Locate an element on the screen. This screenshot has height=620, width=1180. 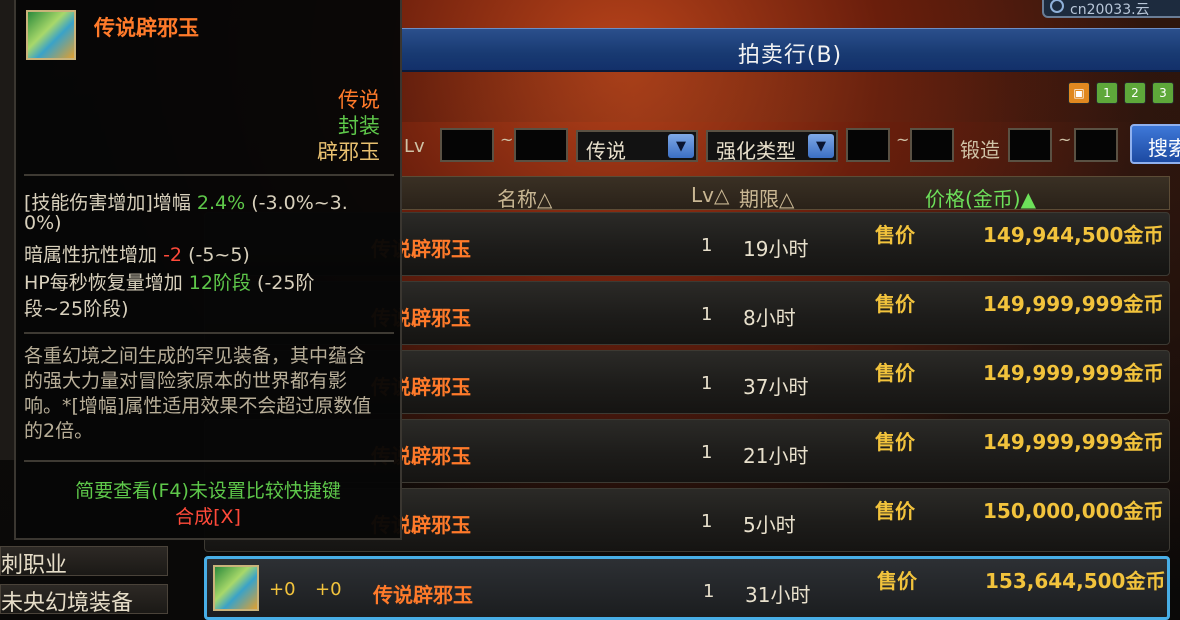
item-name: 传说辟邪玉 is located at coordinates (423, 595).